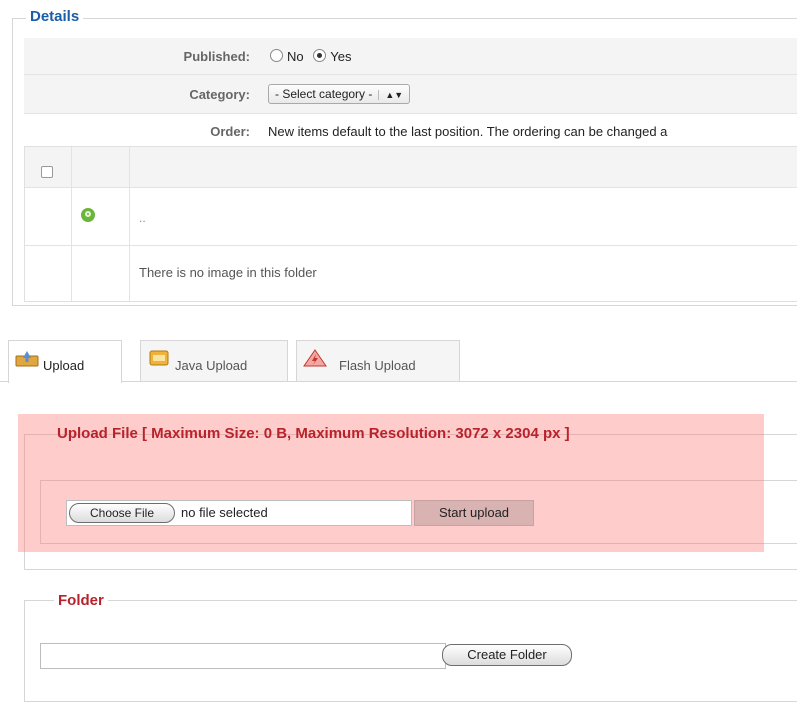 The width and height of the screenshot is (797, 702). I want to click on file-input: Choose File no file selected, so click(239, 513).